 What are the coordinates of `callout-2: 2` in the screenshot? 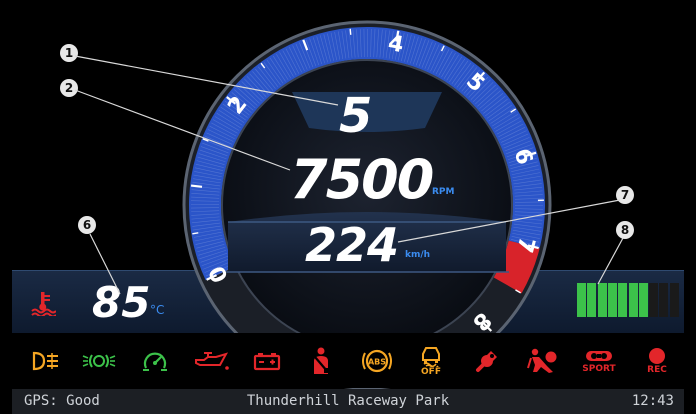 It's located at (69, 88).